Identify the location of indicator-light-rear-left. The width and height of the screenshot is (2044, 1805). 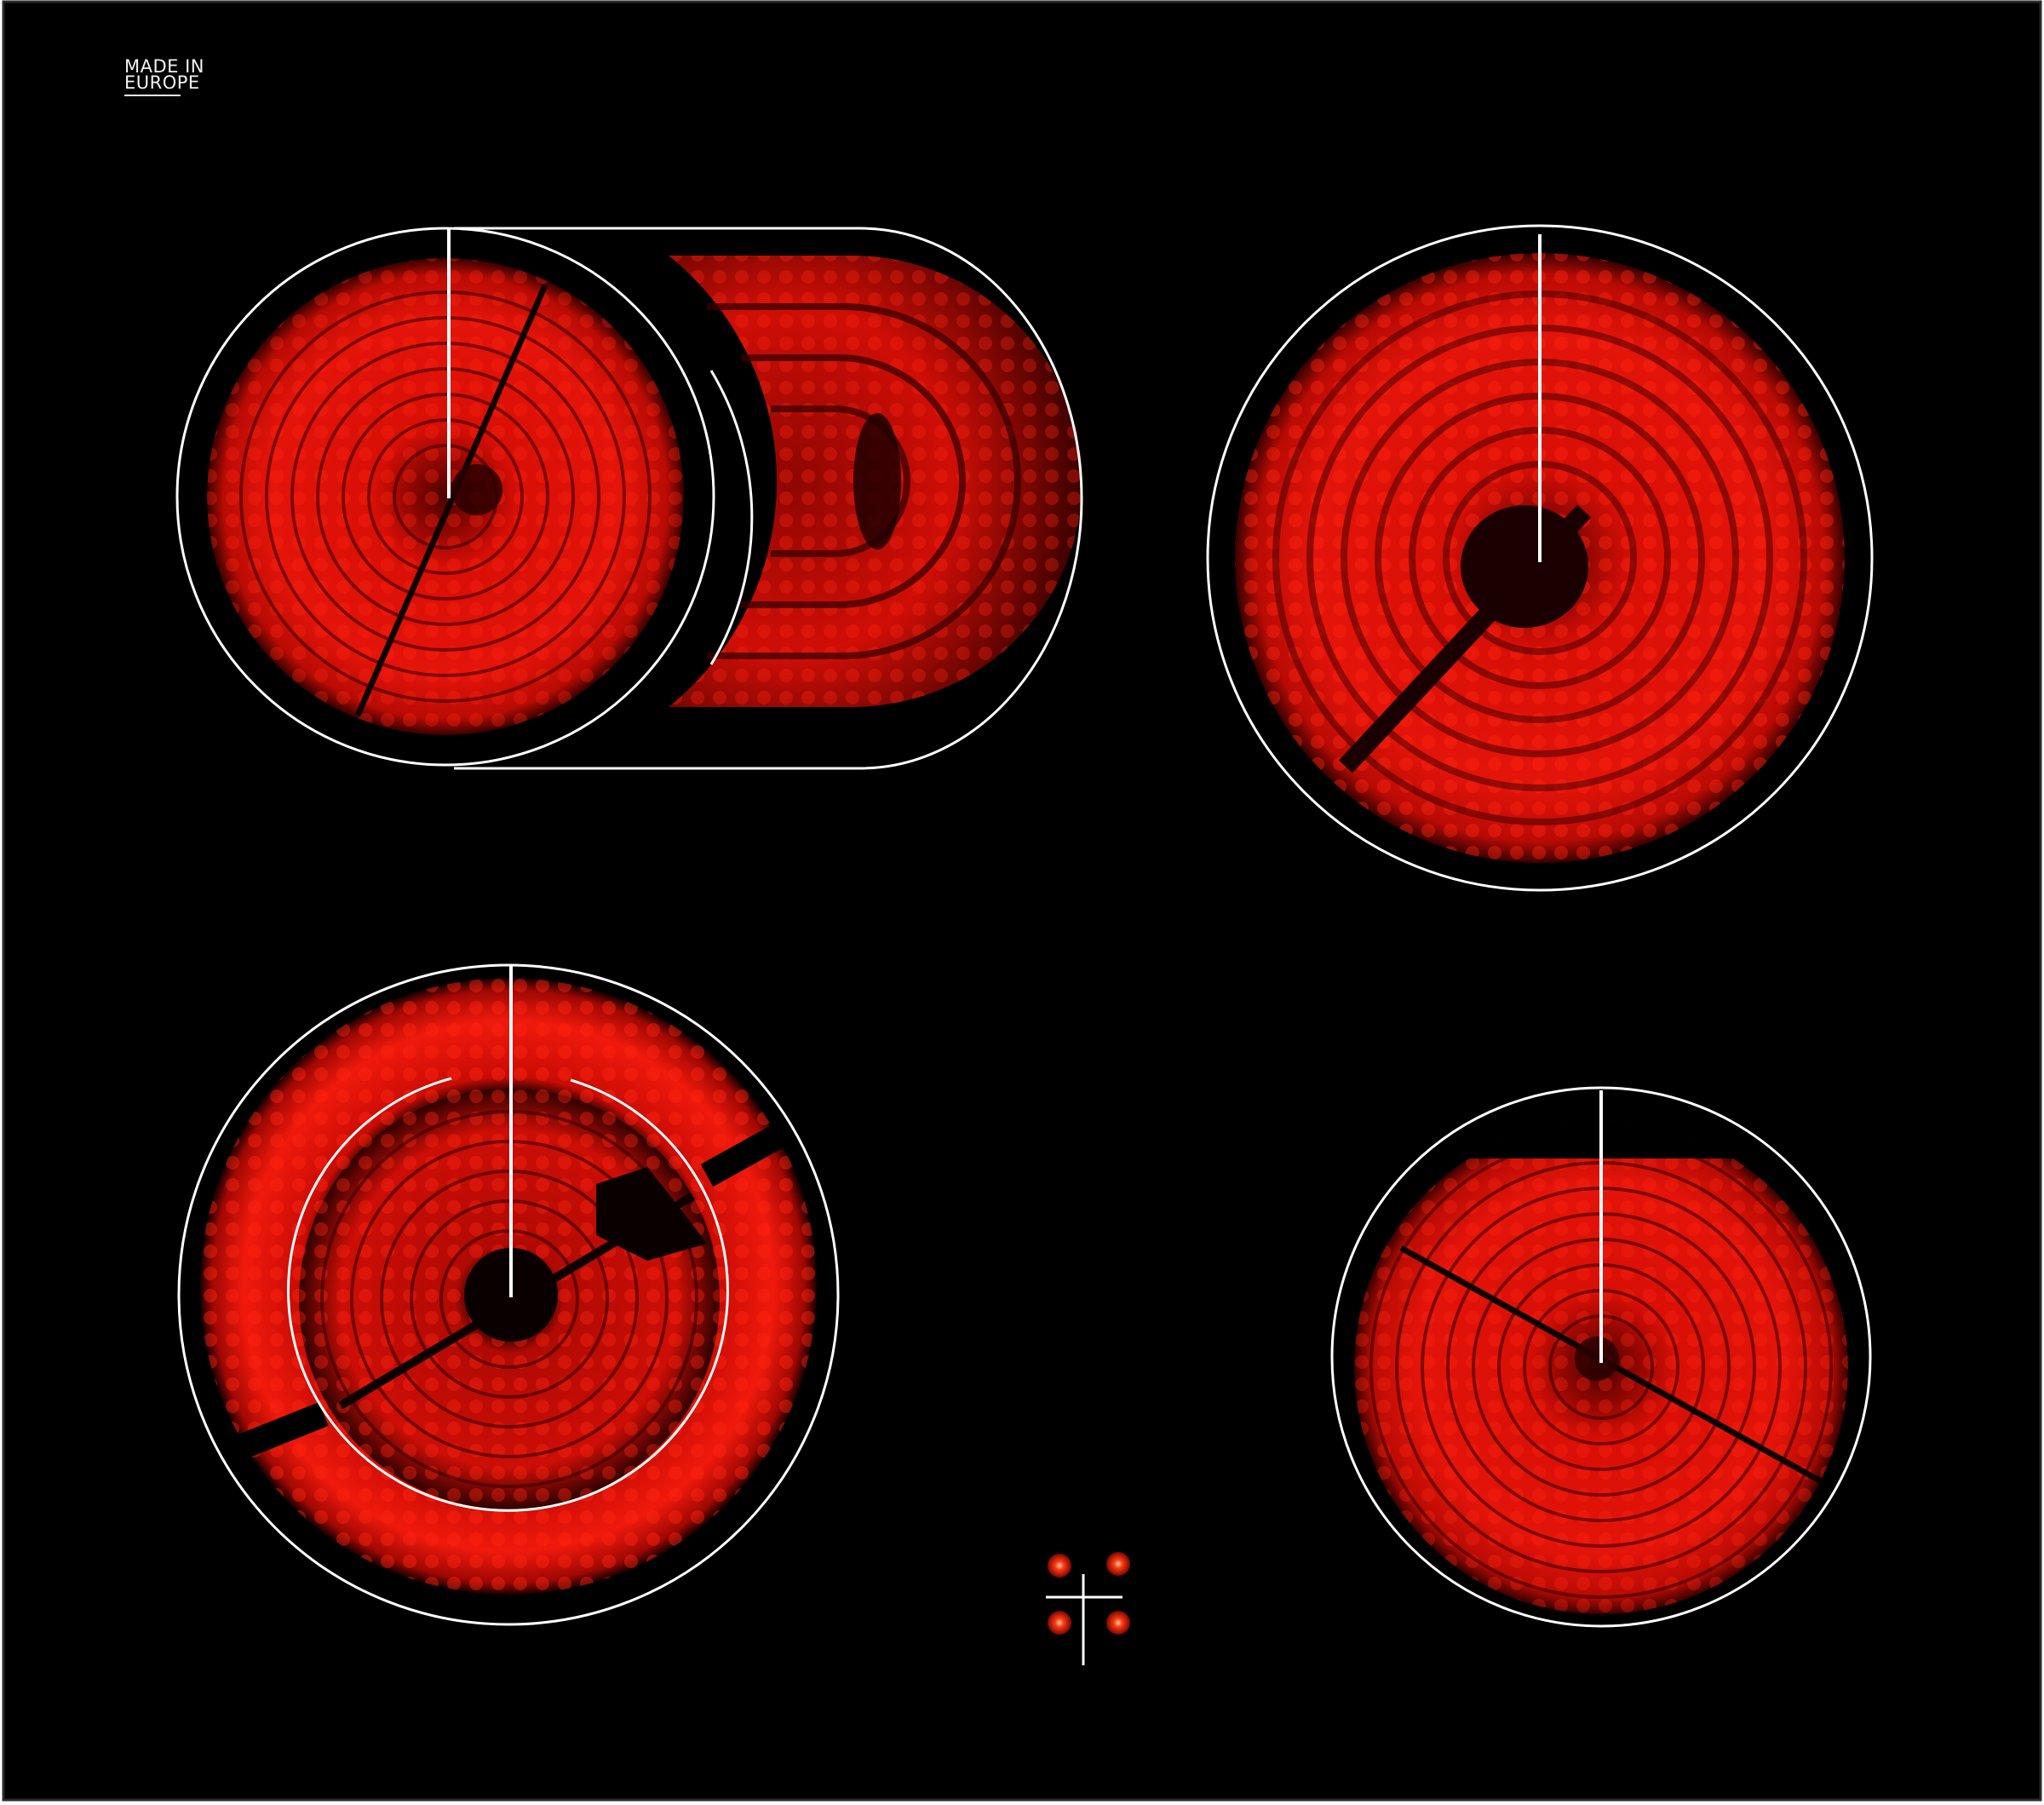
(1059, 1566).